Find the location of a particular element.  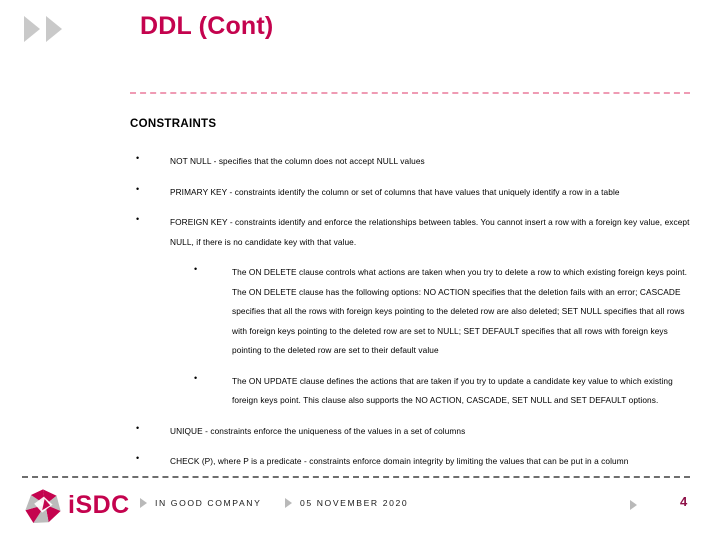

footer-item-tagline: IN GOOD COMPANY is located at coordinates (200, 503).